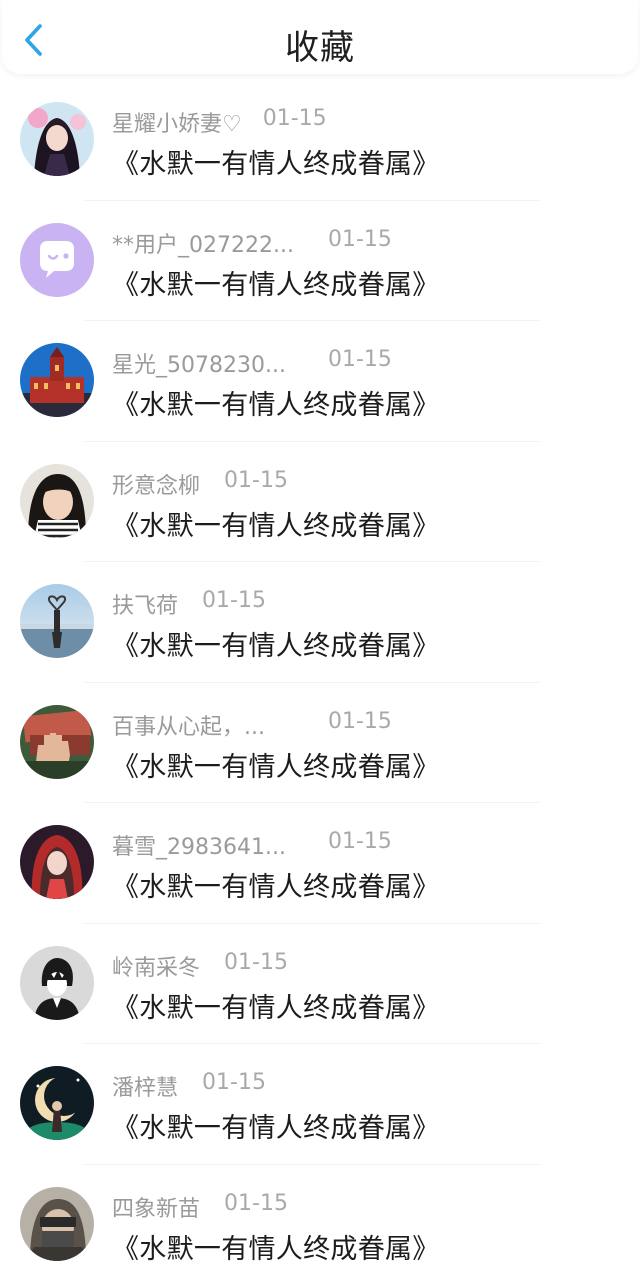 Image resolution: width=640 pixels, height=1280 pixels. I want to click on item-meta: 星耀小娇妻♡ 01-15, so click(219, 121).